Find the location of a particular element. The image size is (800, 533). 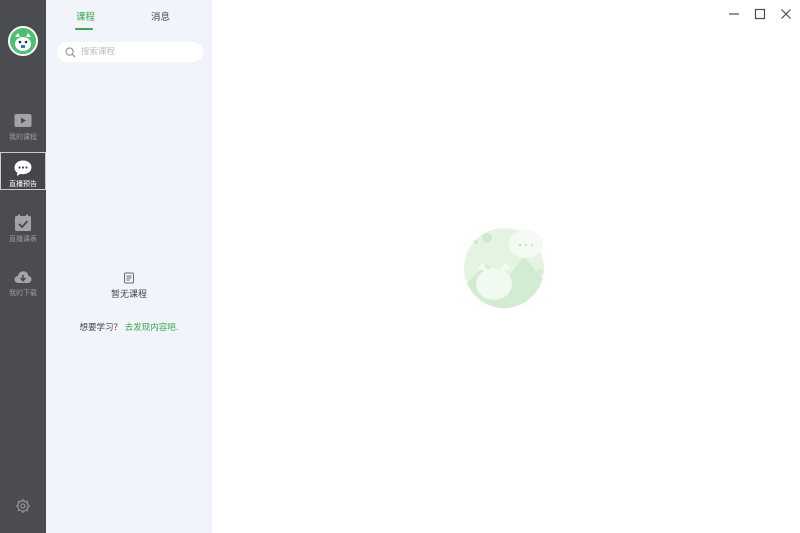

left-rail: 我的课程 直播预告 直播课表 我的下载 is located at coordinates (23, 266).